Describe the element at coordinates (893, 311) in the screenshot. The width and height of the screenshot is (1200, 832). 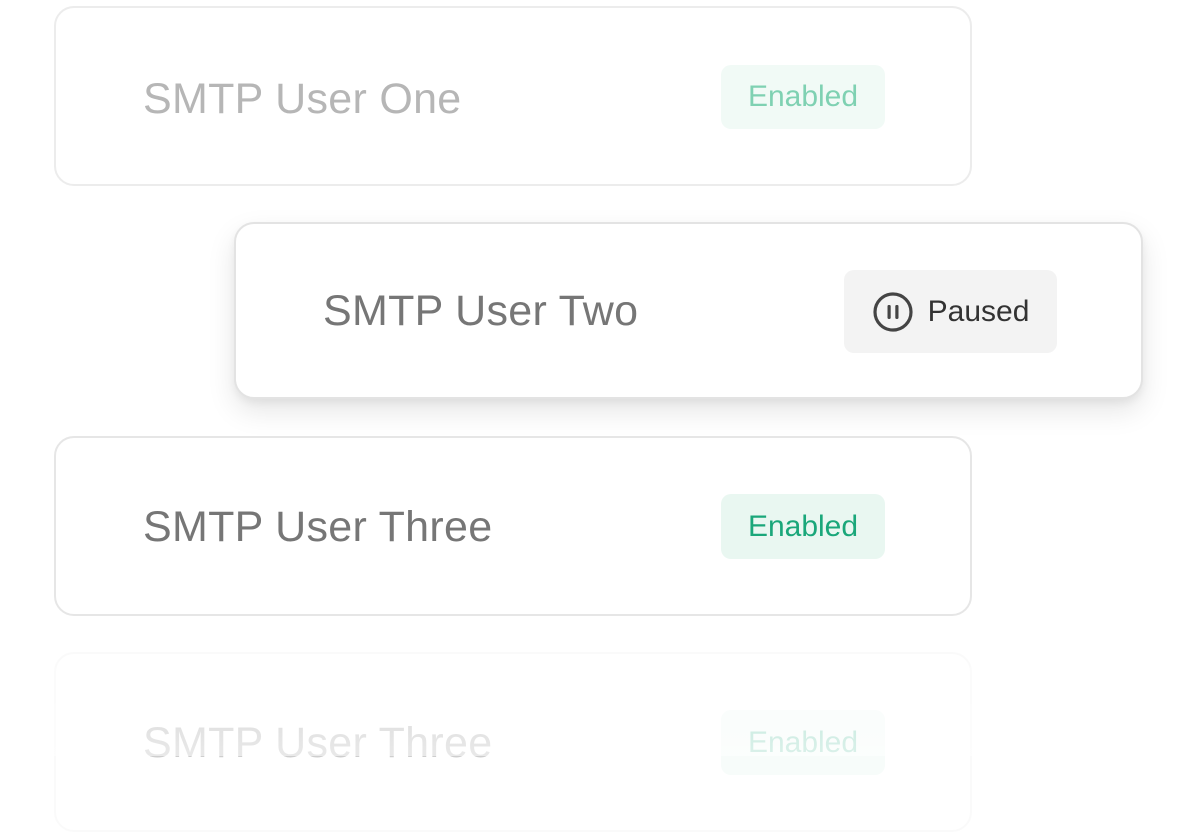
I see `pause-circle-icon` at that location.